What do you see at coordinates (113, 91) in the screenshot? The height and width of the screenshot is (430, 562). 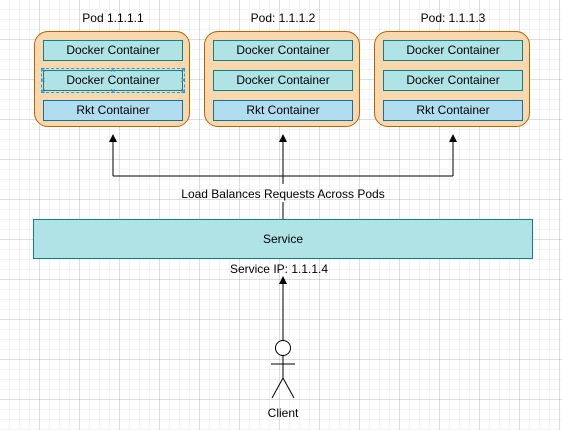 I see `resize-handle-bottom: ×` at bounding box center [113, 91].